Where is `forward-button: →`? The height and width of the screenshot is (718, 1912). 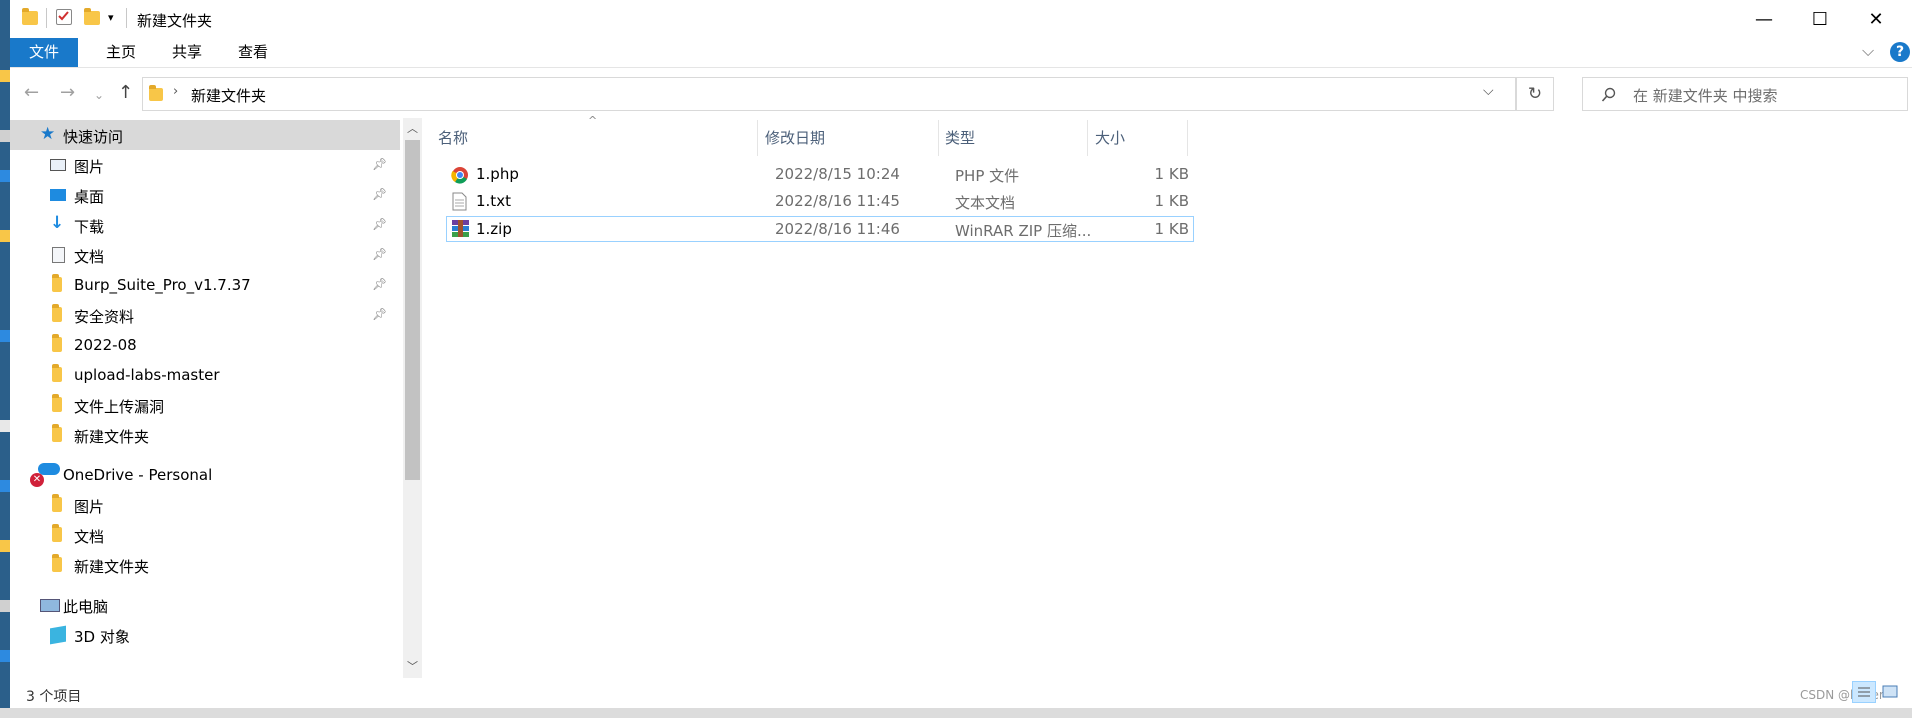
forward-button: → is located at coordinates (67, 92).